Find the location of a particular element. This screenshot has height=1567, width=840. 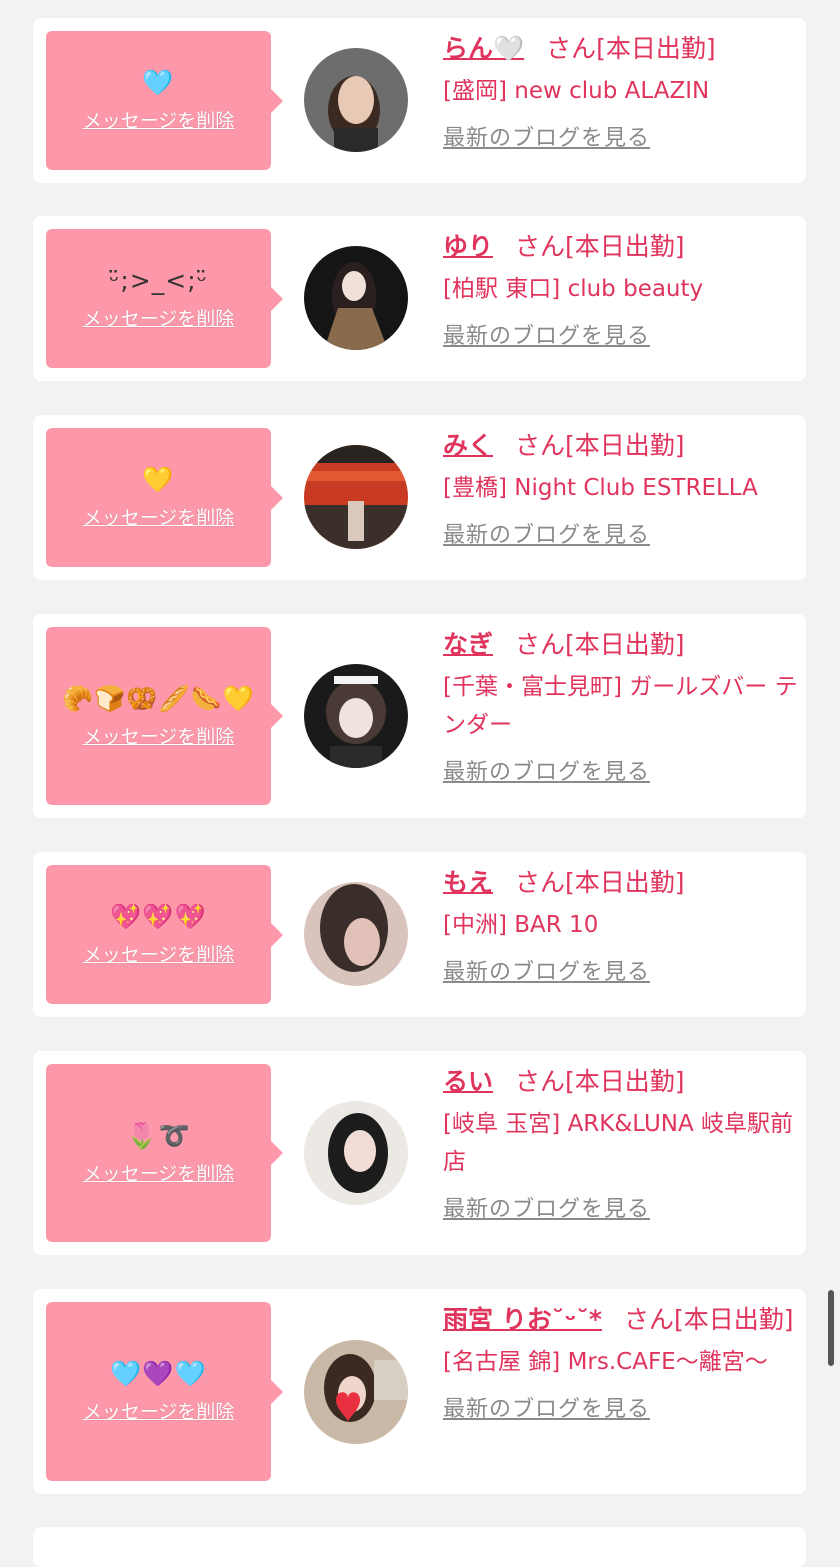

shop-name: [千葉・富士見町] ガールズバー テンダー is located at coordinates (620, 706).